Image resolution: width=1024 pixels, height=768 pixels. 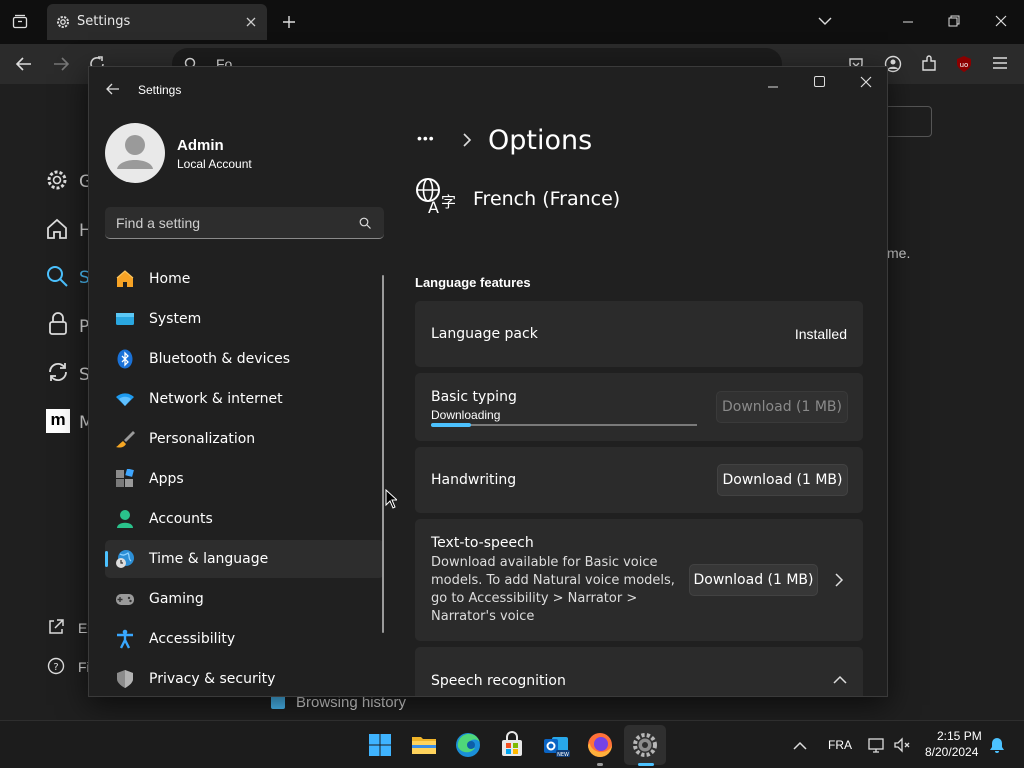 I want to click on apps-icon, so click(x=125, y=478).